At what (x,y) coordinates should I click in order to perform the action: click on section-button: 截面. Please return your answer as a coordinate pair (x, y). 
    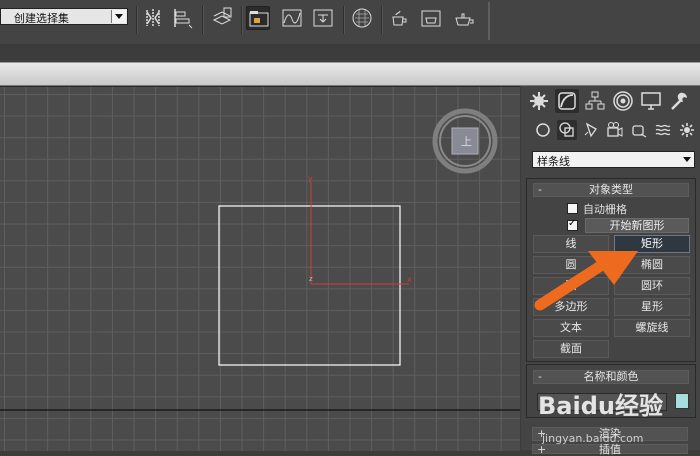
    Looking at the image, I should click on (571, 349).